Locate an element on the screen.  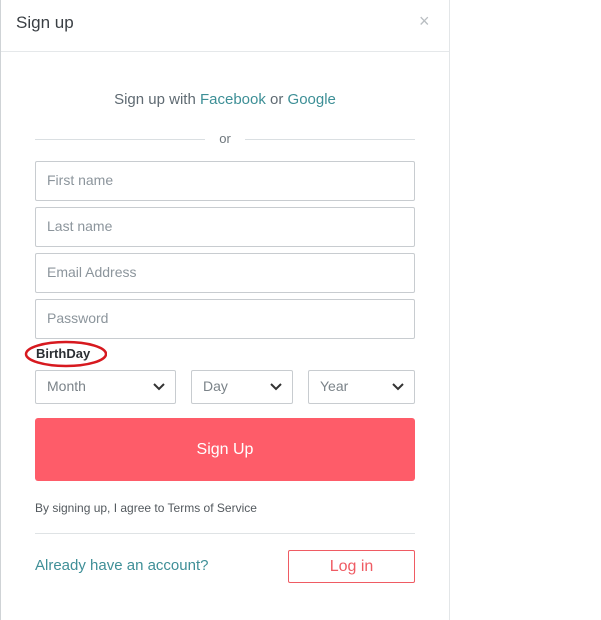
first-name-input is located at coordinates (217, 180).